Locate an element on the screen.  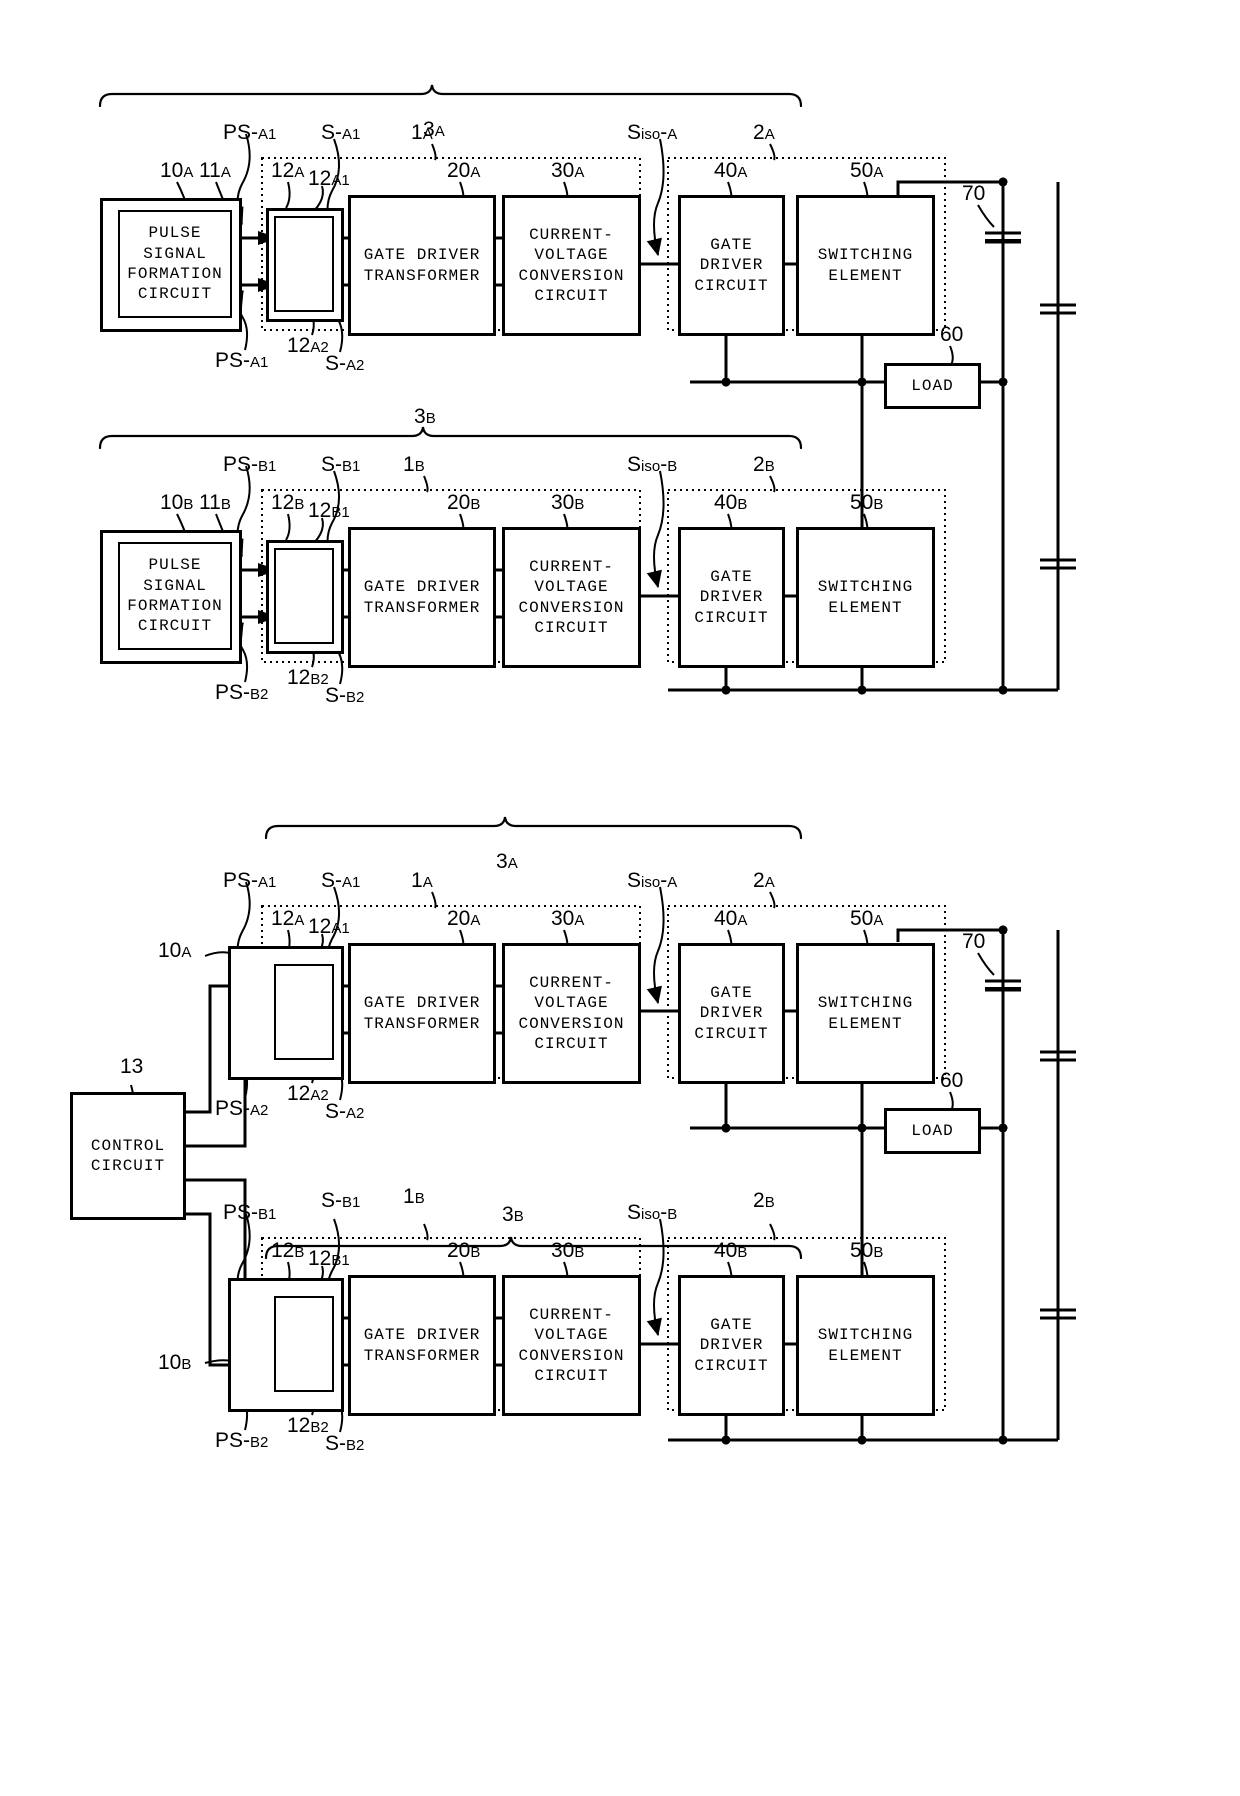
gate-driver-circuit-b-label: GATE DRIVER CIRCUIT is located at coordinates (731, 597).